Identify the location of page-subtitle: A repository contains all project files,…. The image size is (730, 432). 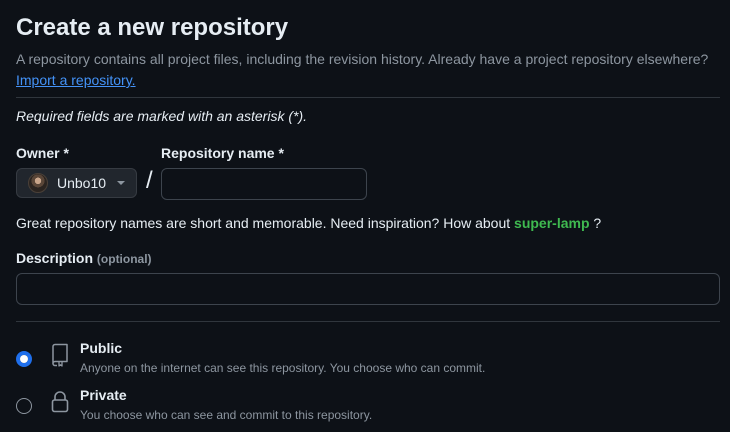
(371, 70).